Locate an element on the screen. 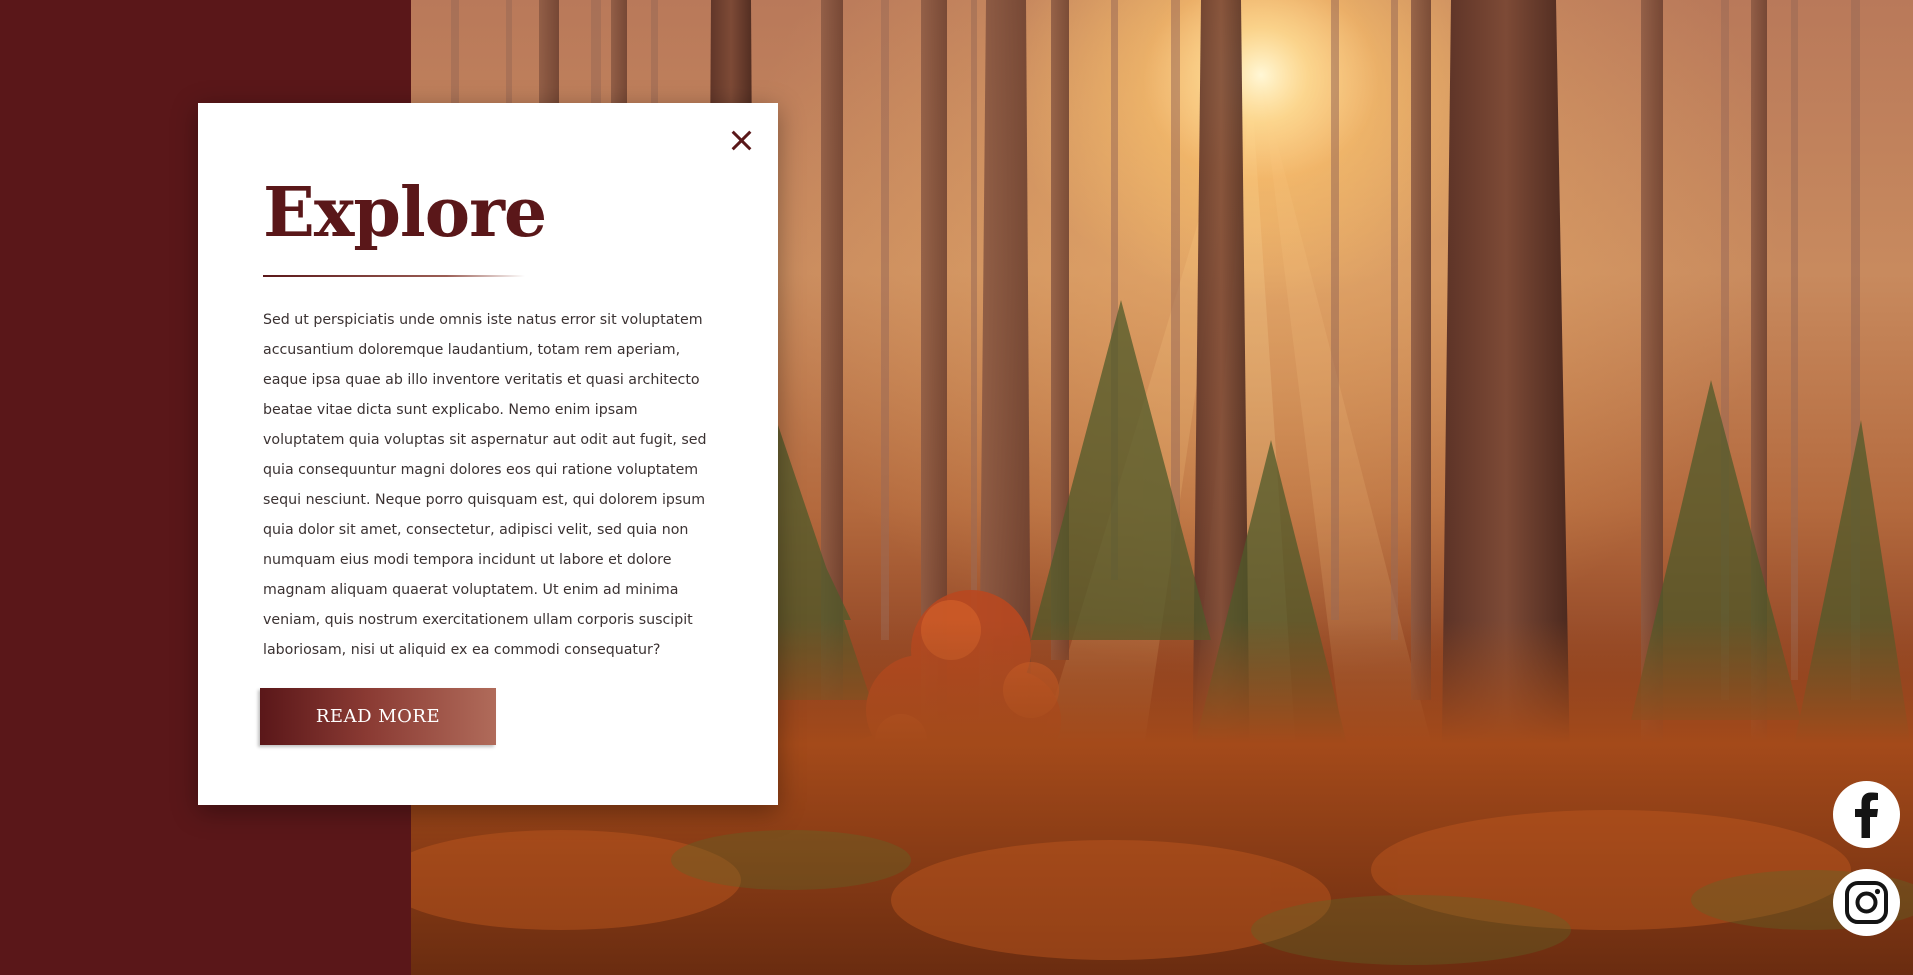 Image resolution: width=1913 pixels, height=975 pixels. read-more-button: READ MORE is located at coordinates (378, 716).